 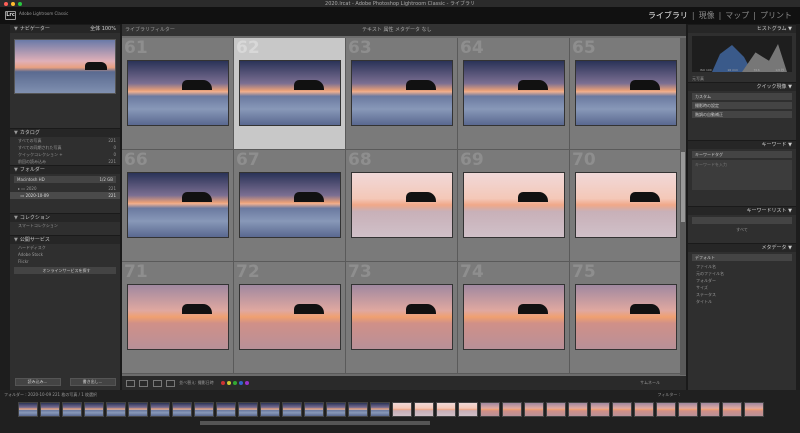 What do you see at coordinates (65, 147) in the screenshot?
I see `catalog-item: すべての同期された写真 0` at bounding box center [65, 147].